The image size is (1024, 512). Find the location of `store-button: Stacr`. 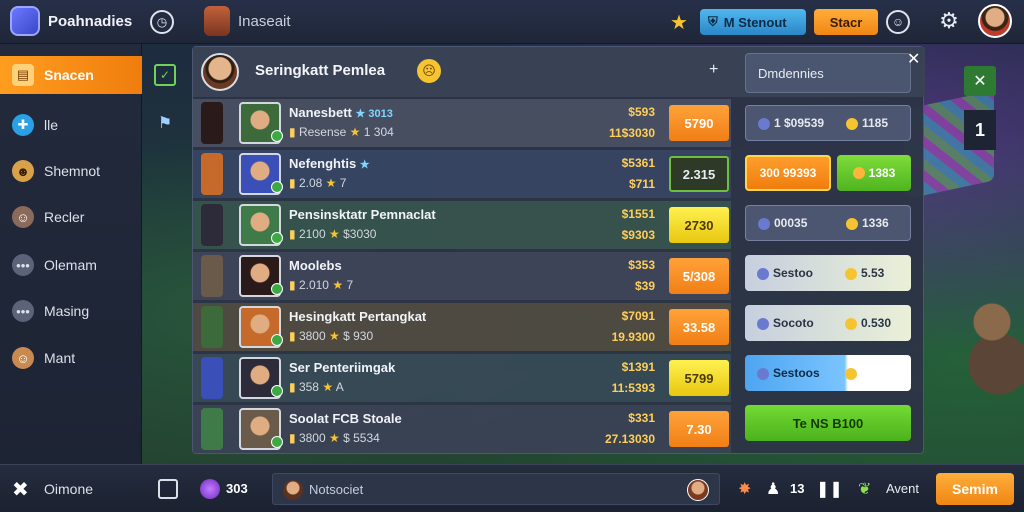

store-button: Stacr is located at coordinates (846, 22).